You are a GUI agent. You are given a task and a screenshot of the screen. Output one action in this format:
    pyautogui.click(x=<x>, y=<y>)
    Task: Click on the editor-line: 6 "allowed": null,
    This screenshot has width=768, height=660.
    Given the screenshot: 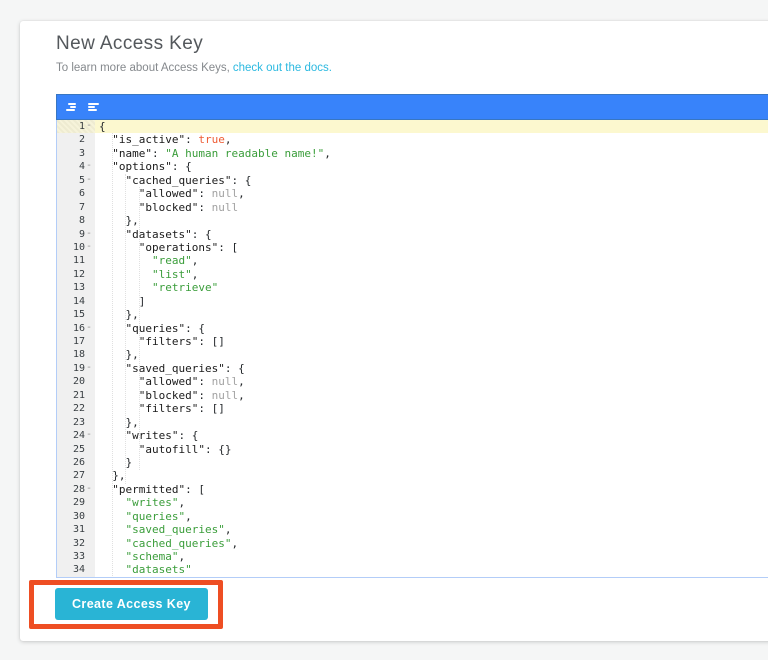 What is the action you would take?
    pyautogui.click(x=412, y=194)
    